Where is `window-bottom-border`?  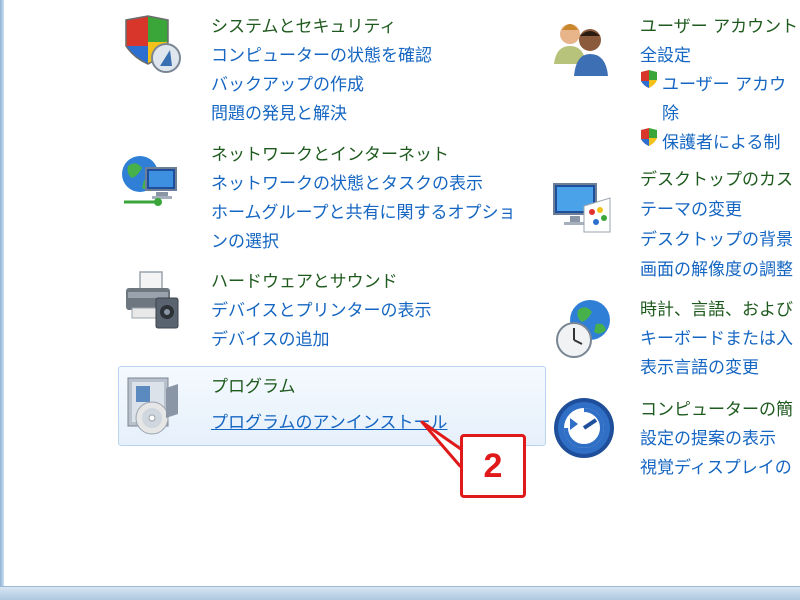 window-bottom-border is located at coordinates (400, 593).